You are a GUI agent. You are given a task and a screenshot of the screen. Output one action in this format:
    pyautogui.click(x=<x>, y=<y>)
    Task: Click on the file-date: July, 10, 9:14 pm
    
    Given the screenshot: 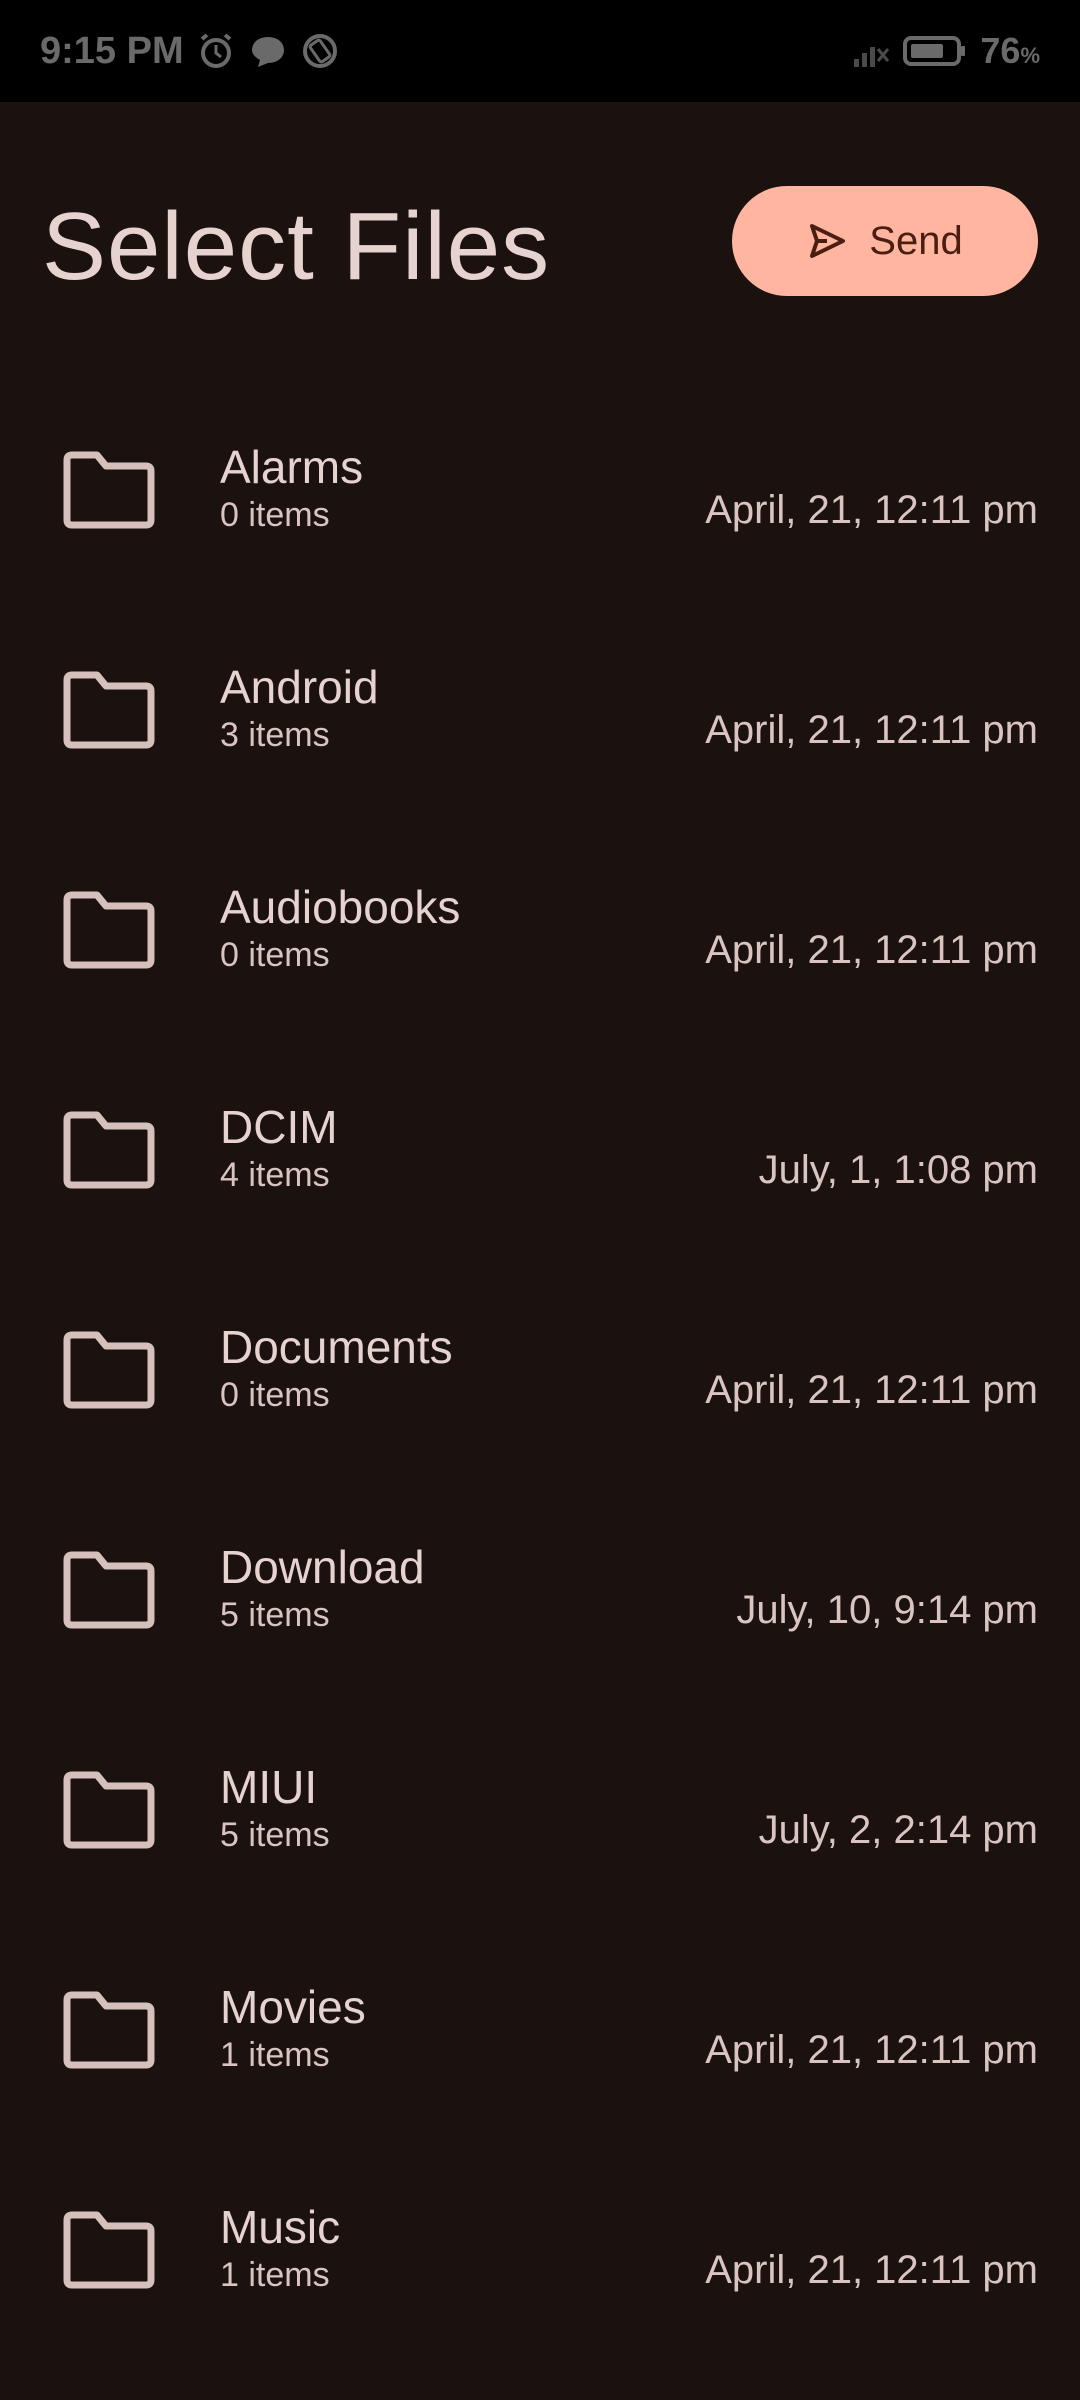 What is the action you would take?
    pyautogui.click(x=887, y=1610)
    